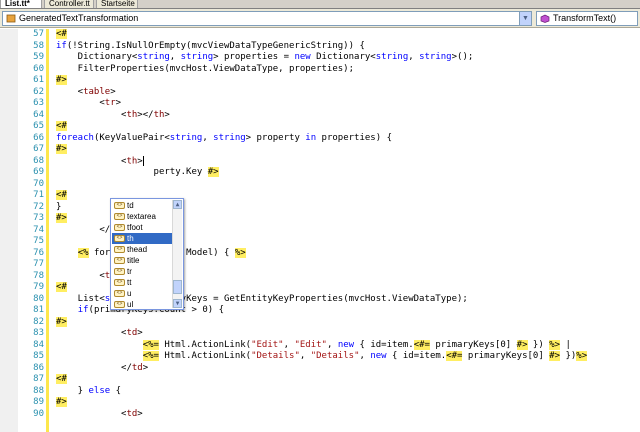 The height and width of the screenshot is (432, 640). Describe the element at coordinates (142, 282) in the screenshot. I see `completion-item: <> tt` at that location.